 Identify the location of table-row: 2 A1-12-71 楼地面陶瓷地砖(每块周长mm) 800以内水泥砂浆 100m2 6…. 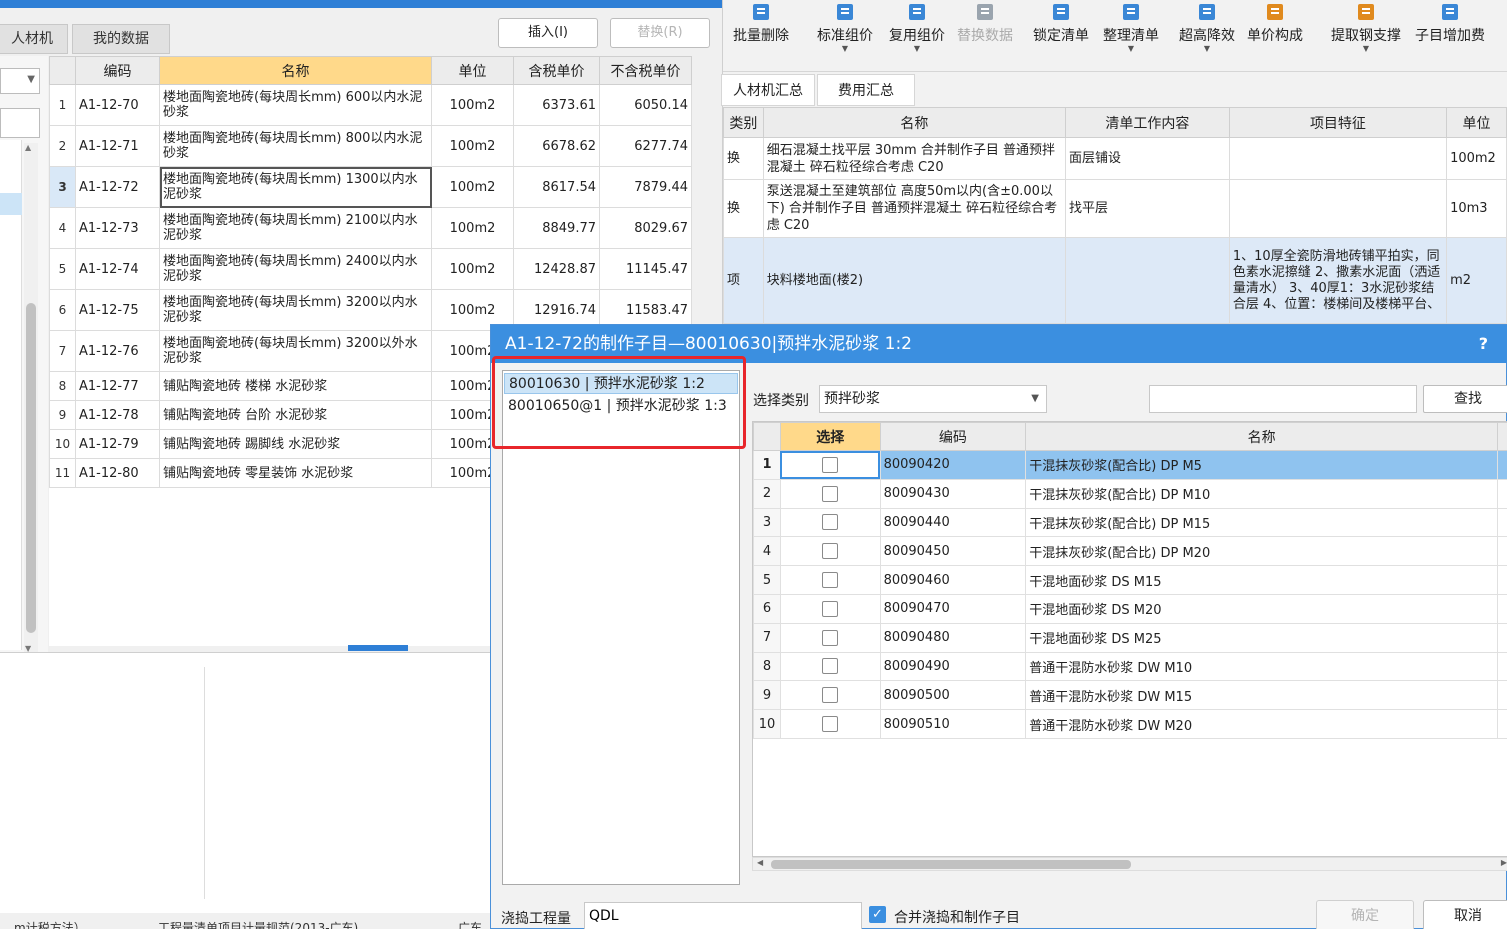
(370, 146).